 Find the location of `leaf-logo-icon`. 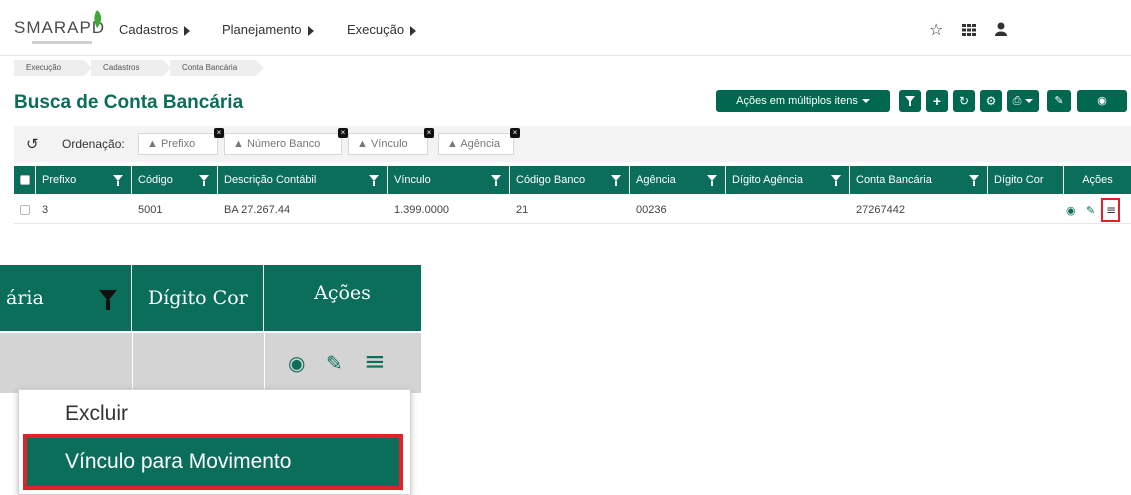

leaf-logo-icon is located at coordinates (98, 19).